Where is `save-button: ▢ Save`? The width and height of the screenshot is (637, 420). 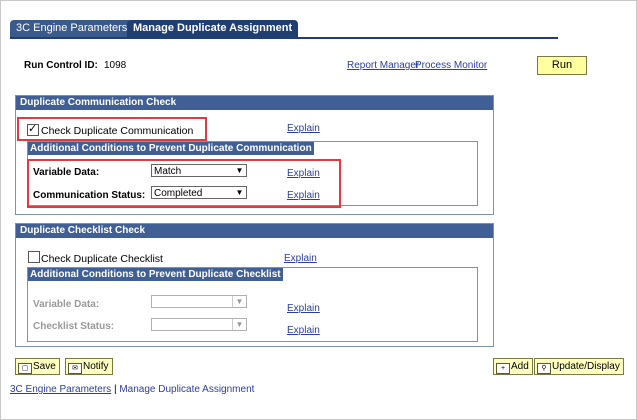
save-button: ▢ Save is located at coordinates (37, 366).